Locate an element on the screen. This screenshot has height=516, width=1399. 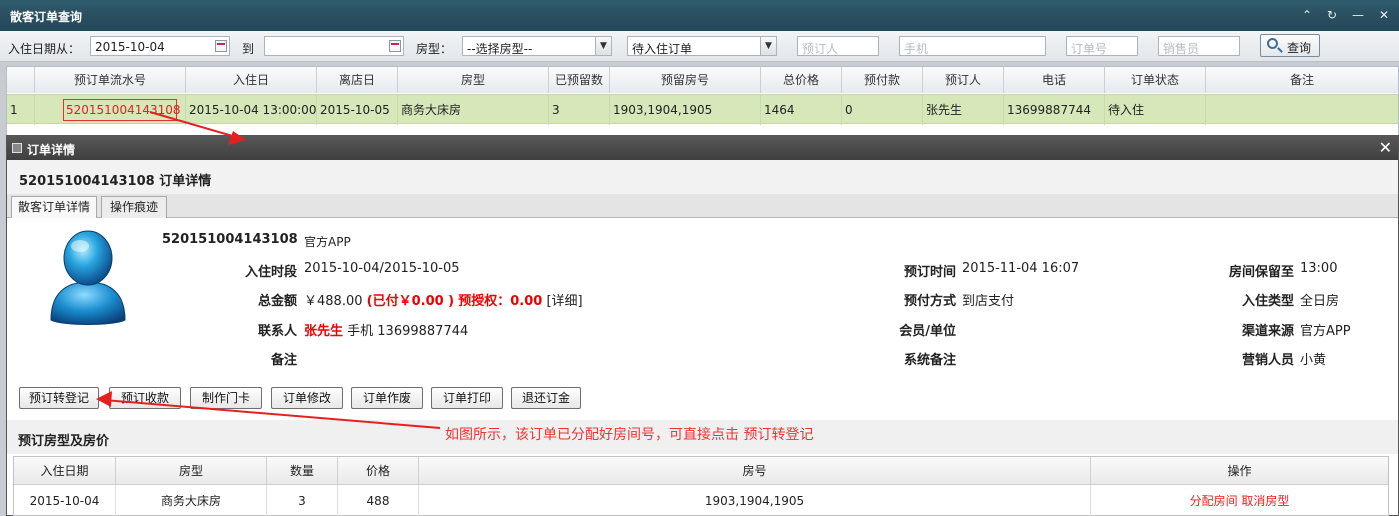
cell-index: 1 is located at coordinates (21, 110).